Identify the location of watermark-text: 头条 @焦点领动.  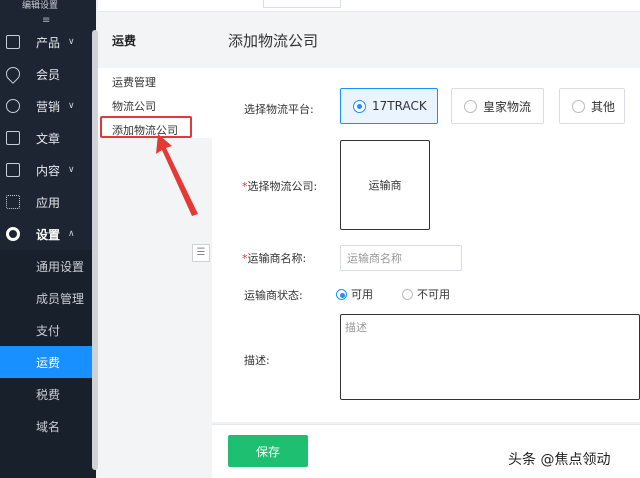
(559, 460).